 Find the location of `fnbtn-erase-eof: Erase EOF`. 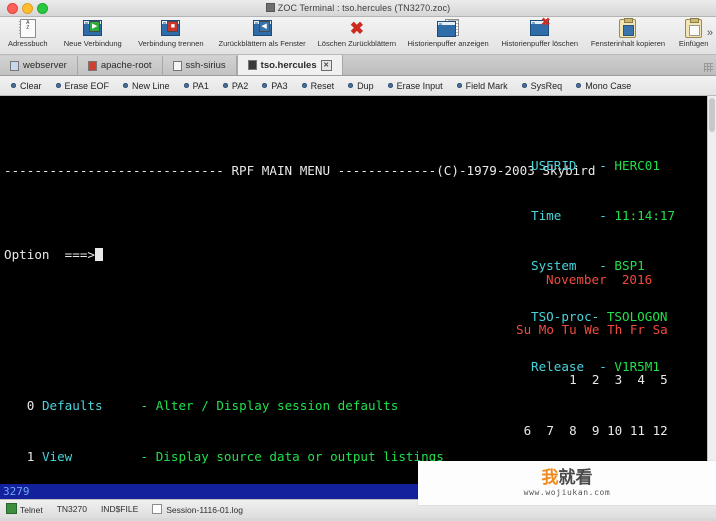

fnbtn-erase-eof: Erase EOF is located at coordinates (83, 86).